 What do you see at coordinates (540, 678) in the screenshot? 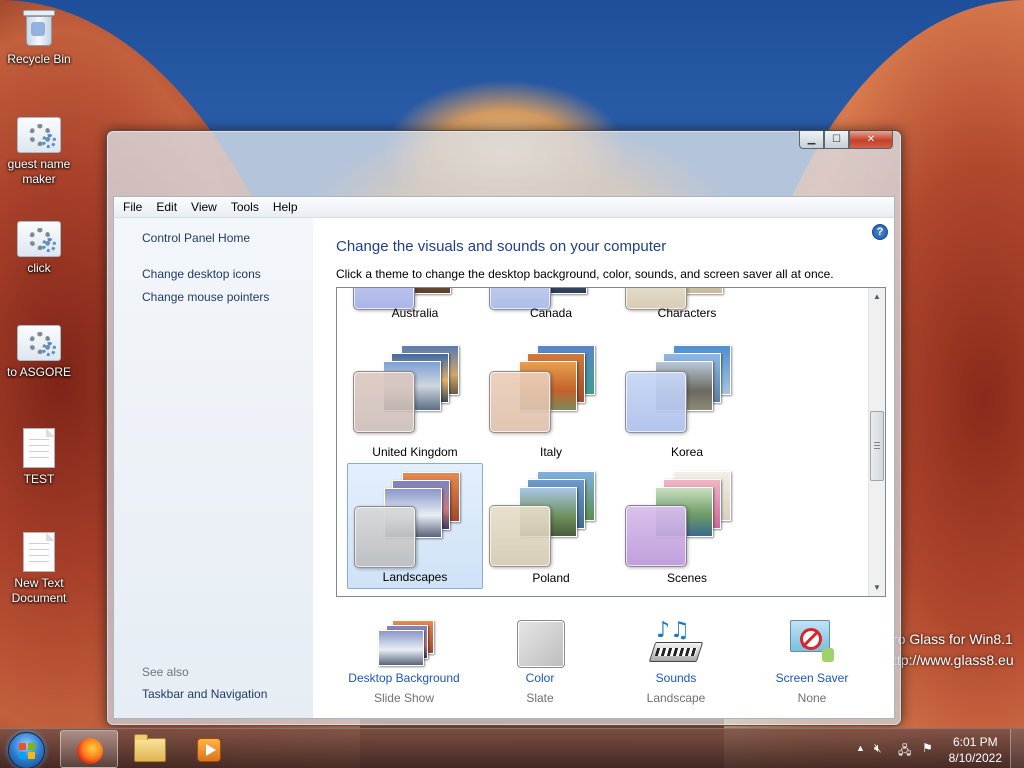
I see `option-name: Color` at bounding box center [540, 678].